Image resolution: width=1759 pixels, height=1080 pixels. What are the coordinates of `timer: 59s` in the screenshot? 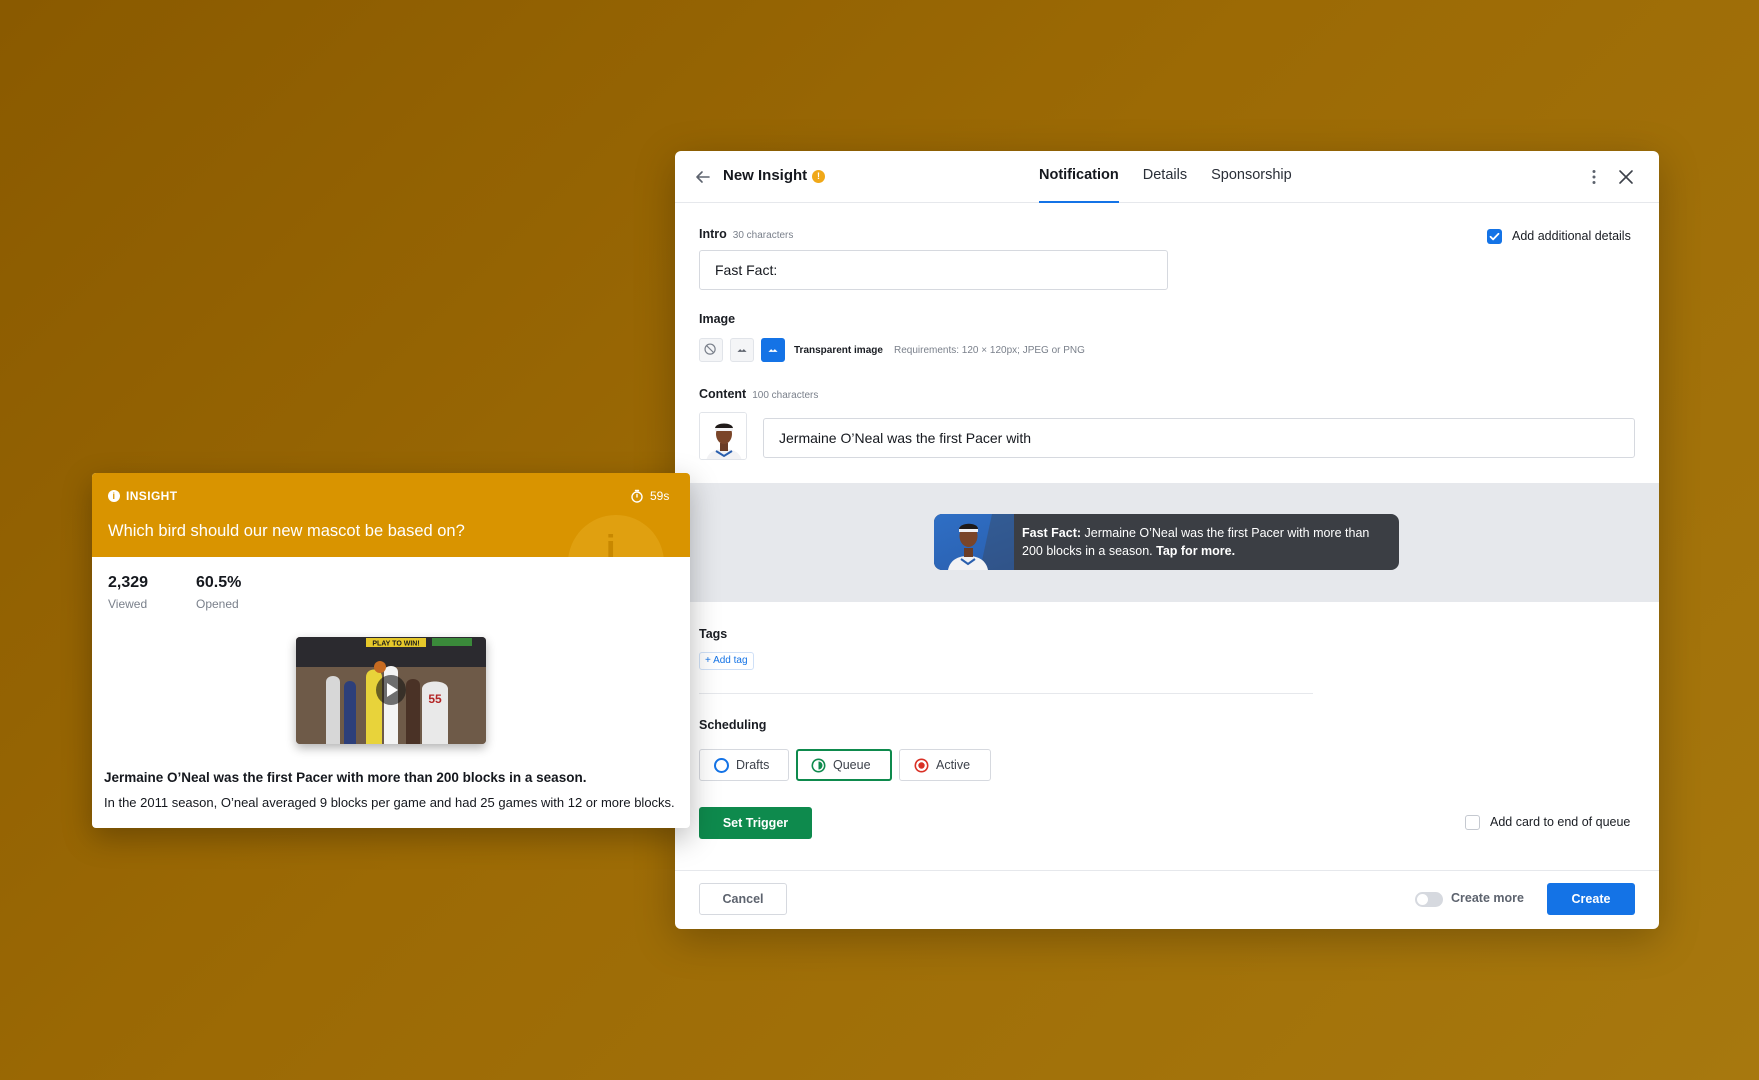 It's located at (649, 496).